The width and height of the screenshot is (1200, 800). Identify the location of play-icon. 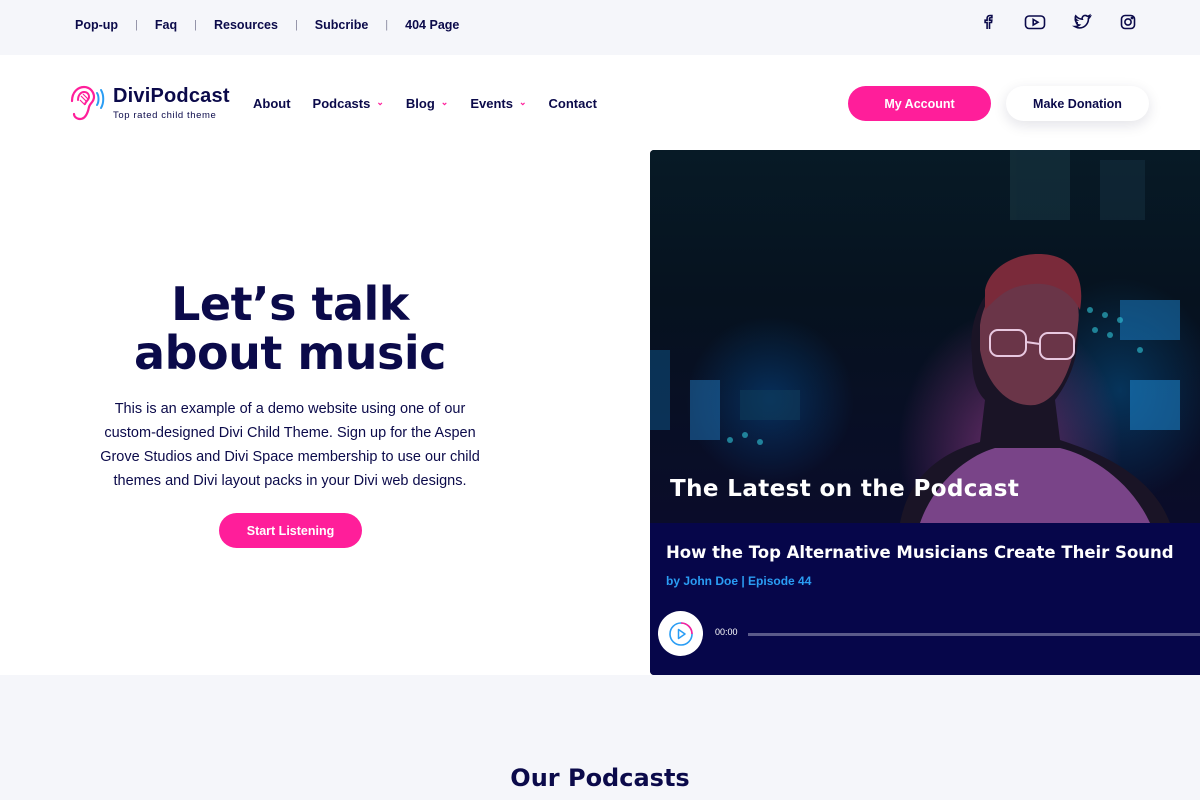
(680, 633).